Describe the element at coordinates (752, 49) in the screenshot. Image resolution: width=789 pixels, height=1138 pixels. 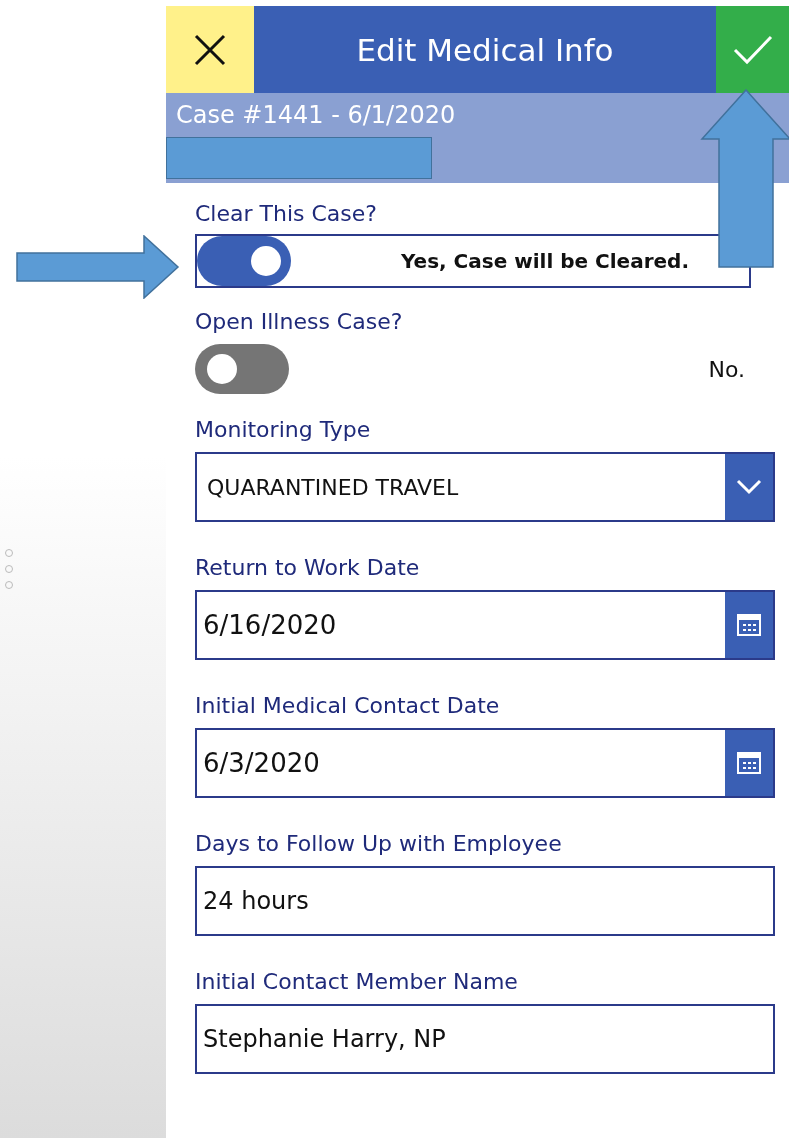
I see `checkmark-icon` at that location.